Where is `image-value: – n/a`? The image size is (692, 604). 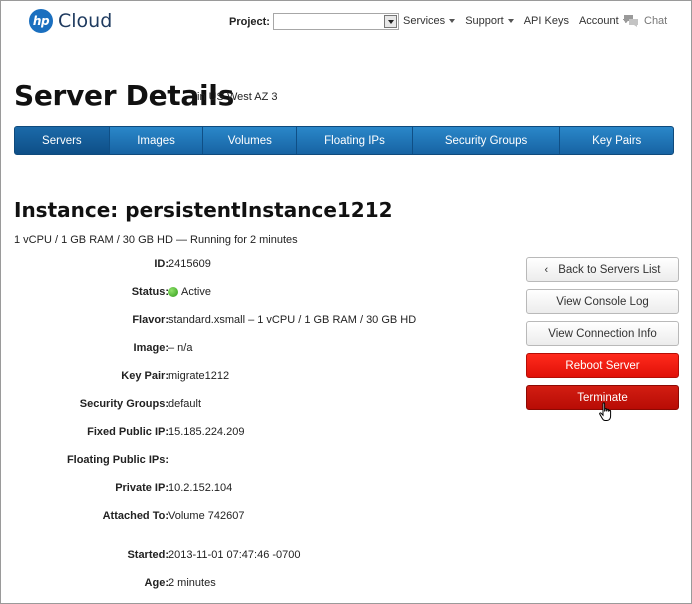 image-value: – n/a is located at coordinates (180, 348).